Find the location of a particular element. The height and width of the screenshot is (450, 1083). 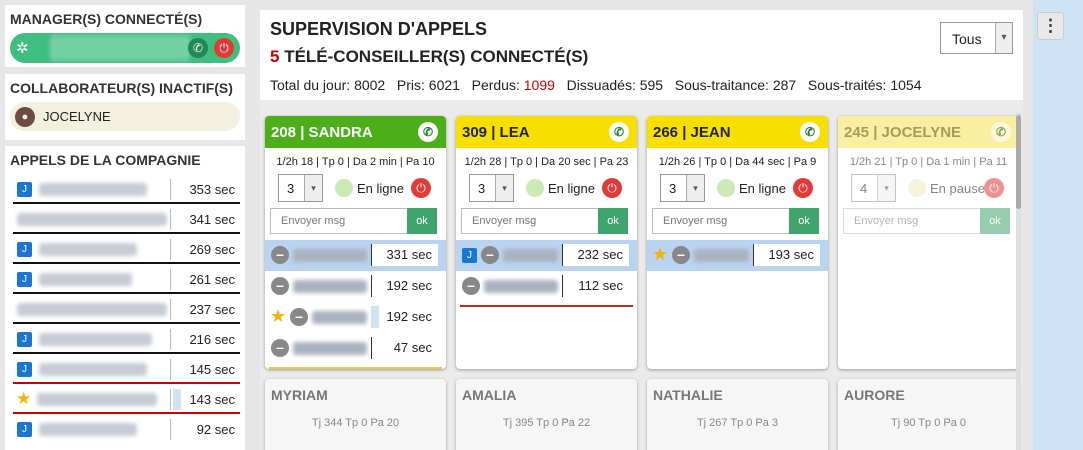

user-icon: ● is located at coordinates (25, 117).